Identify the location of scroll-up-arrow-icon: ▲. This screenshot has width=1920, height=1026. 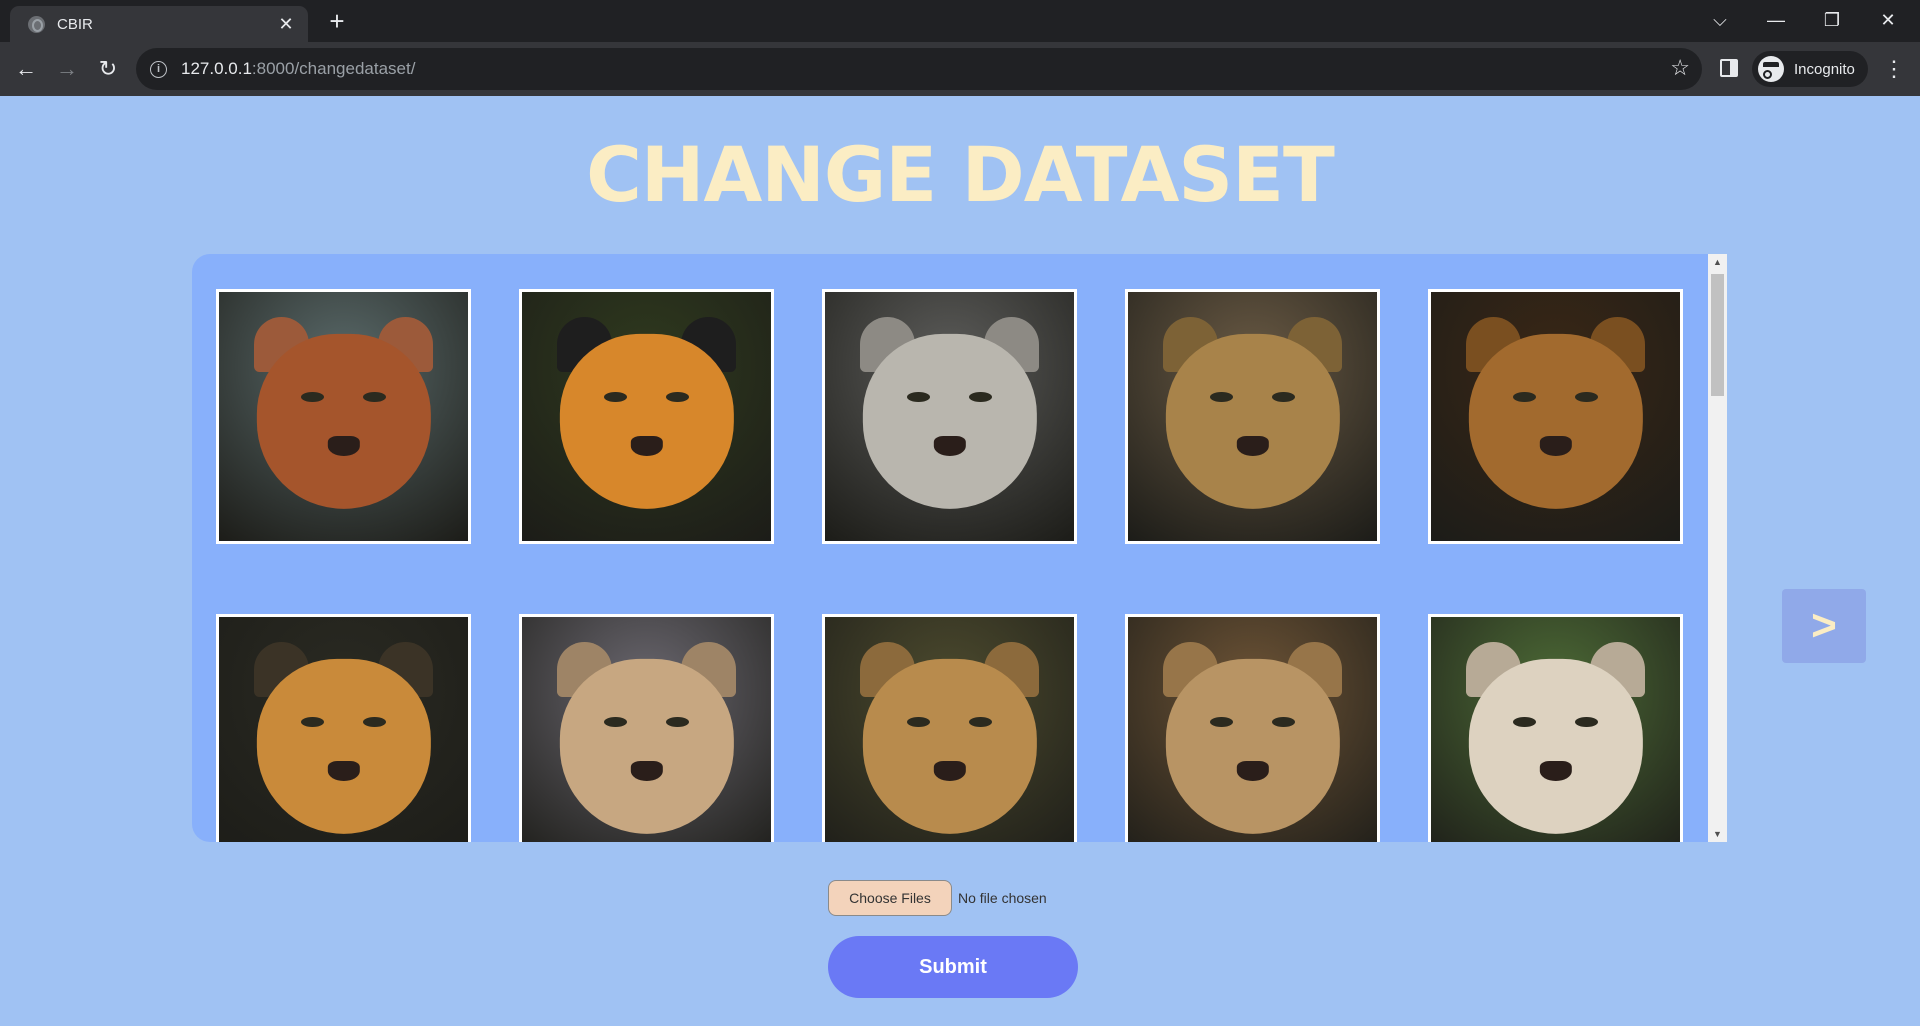
(1717, 262).